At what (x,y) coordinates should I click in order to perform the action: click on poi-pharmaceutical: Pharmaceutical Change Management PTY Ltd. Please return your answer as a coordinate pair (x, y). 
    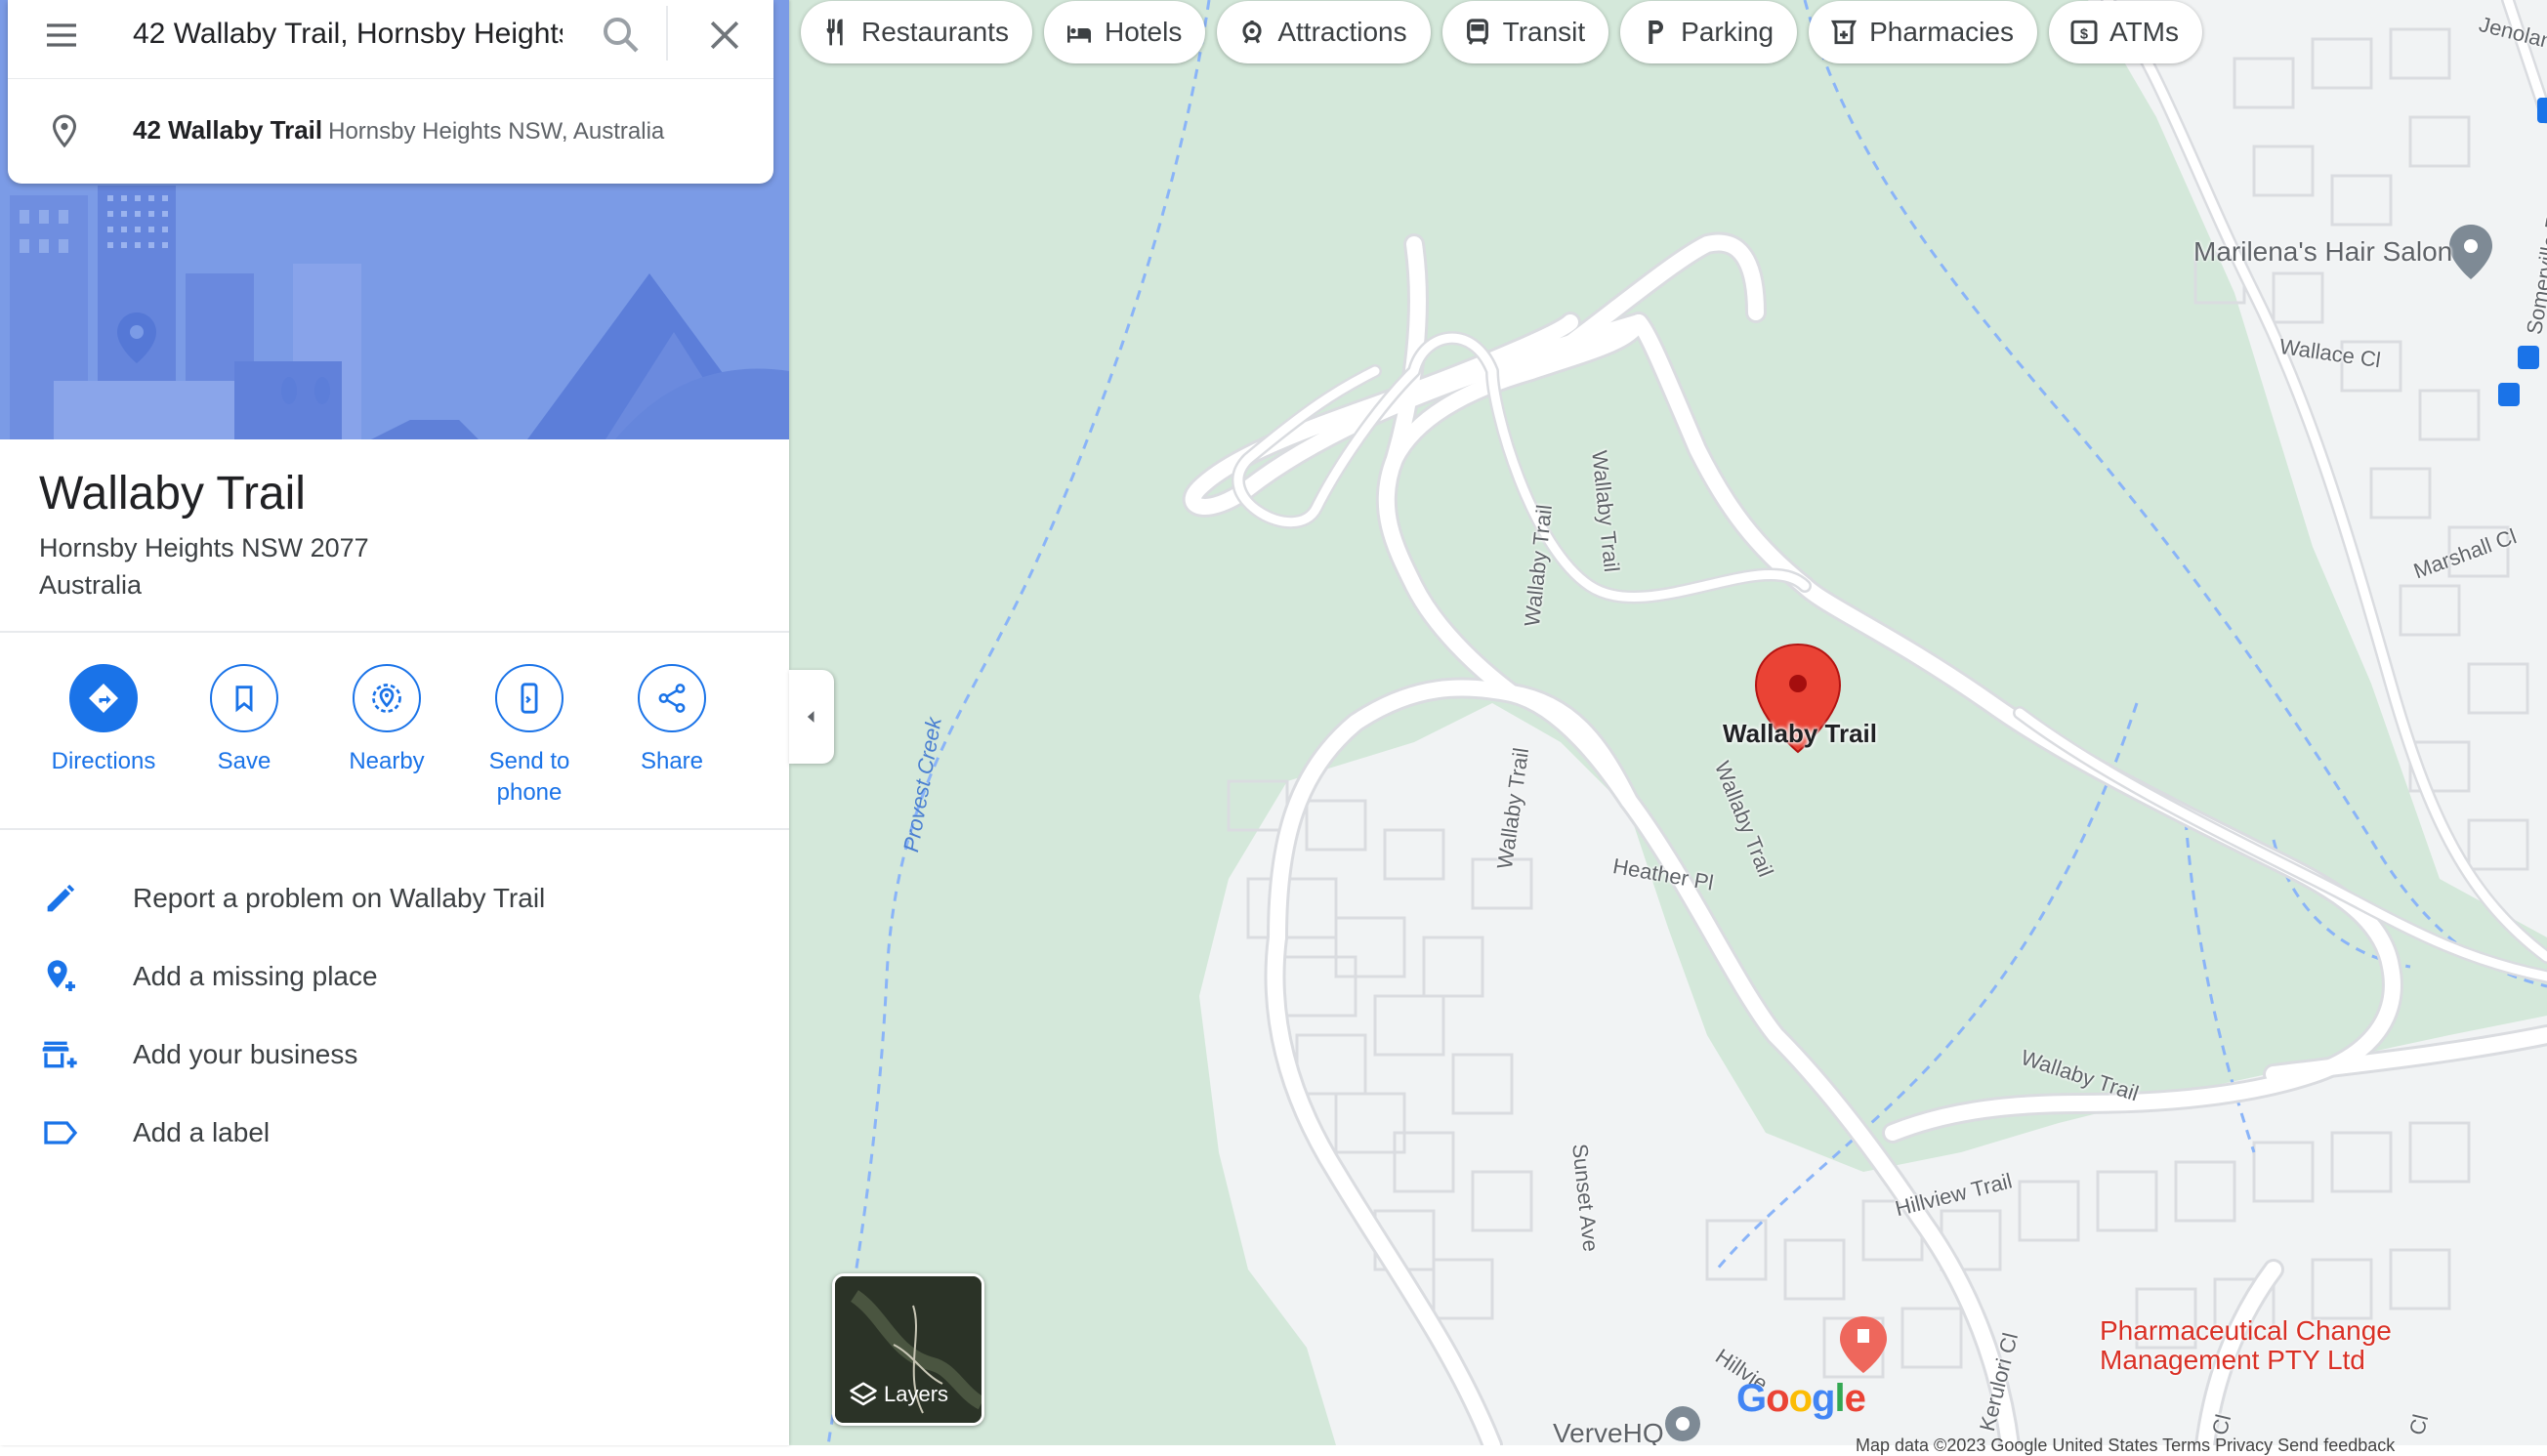
    Looking at the image, I should click on (2246, 1345).